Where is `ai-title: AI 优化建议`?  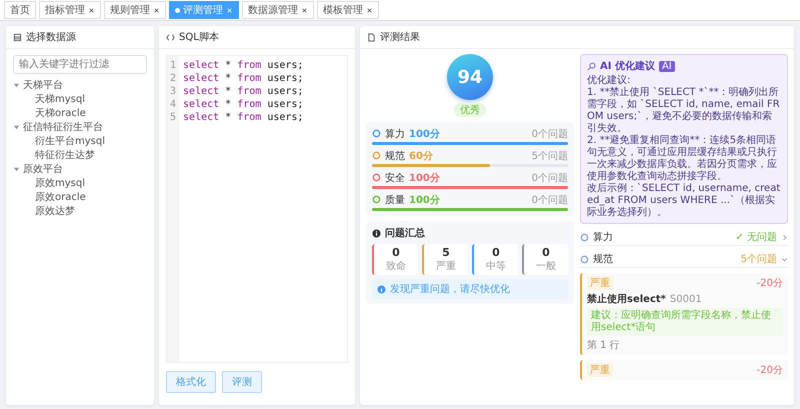
ai-title: AI 优化建议 is located at coordinates (627, 66).